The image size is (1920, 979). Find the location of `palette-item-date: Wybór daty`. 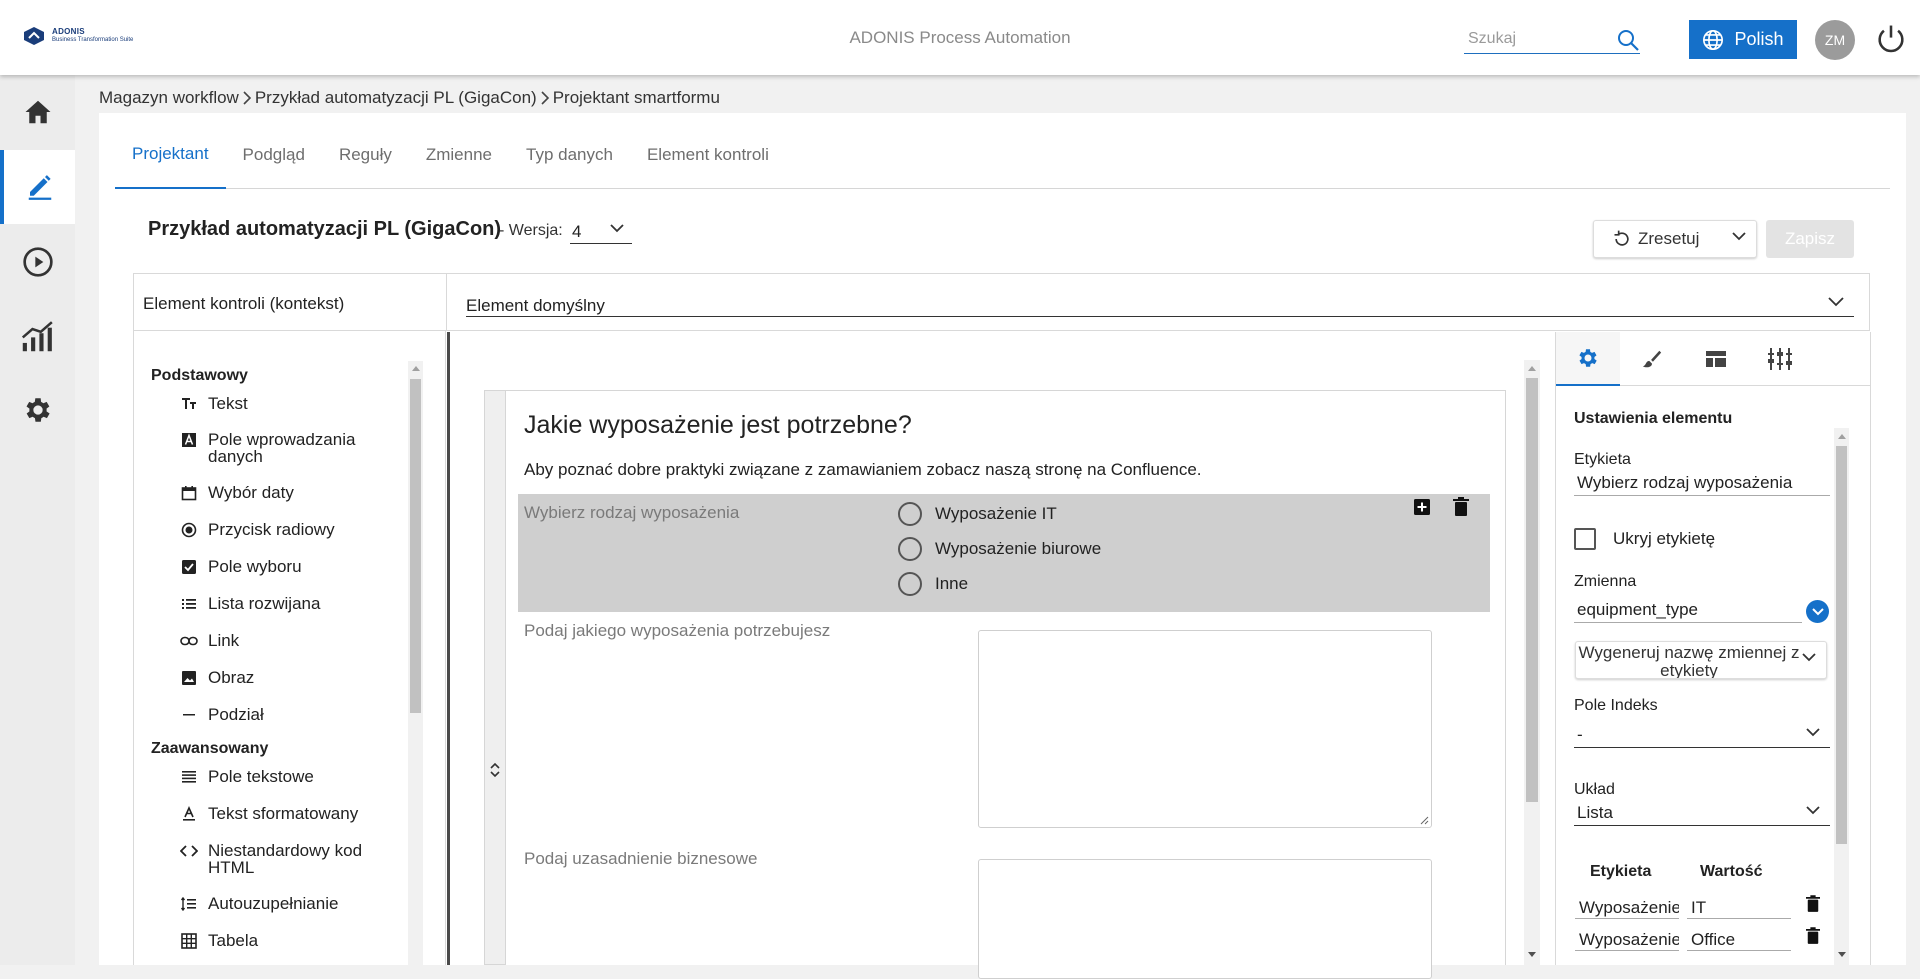

palette-item-date: Wybór daty is located at coordinates (290, 493).